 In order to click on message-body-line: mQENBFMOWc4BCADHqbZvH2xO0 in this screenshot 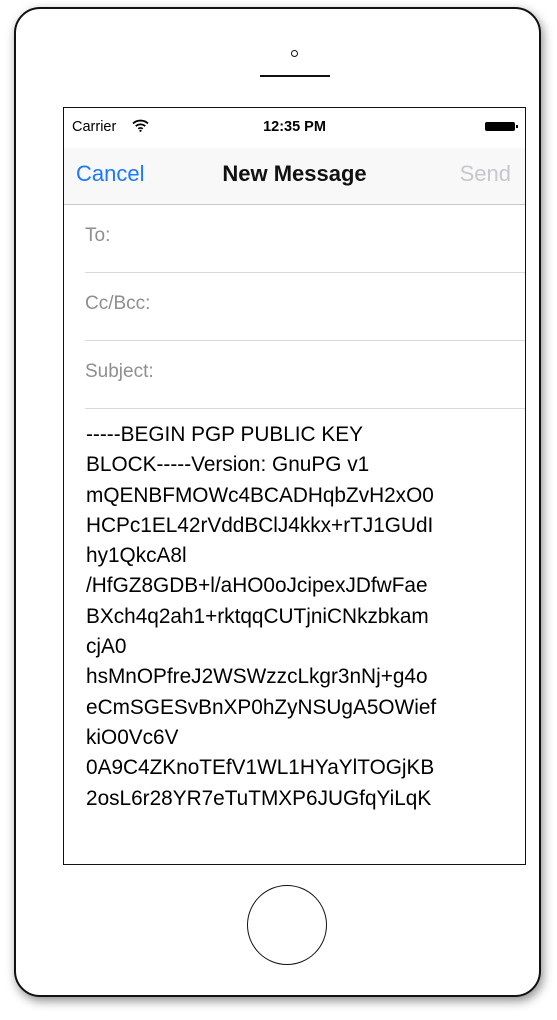, I will do `click(260, 495)`.